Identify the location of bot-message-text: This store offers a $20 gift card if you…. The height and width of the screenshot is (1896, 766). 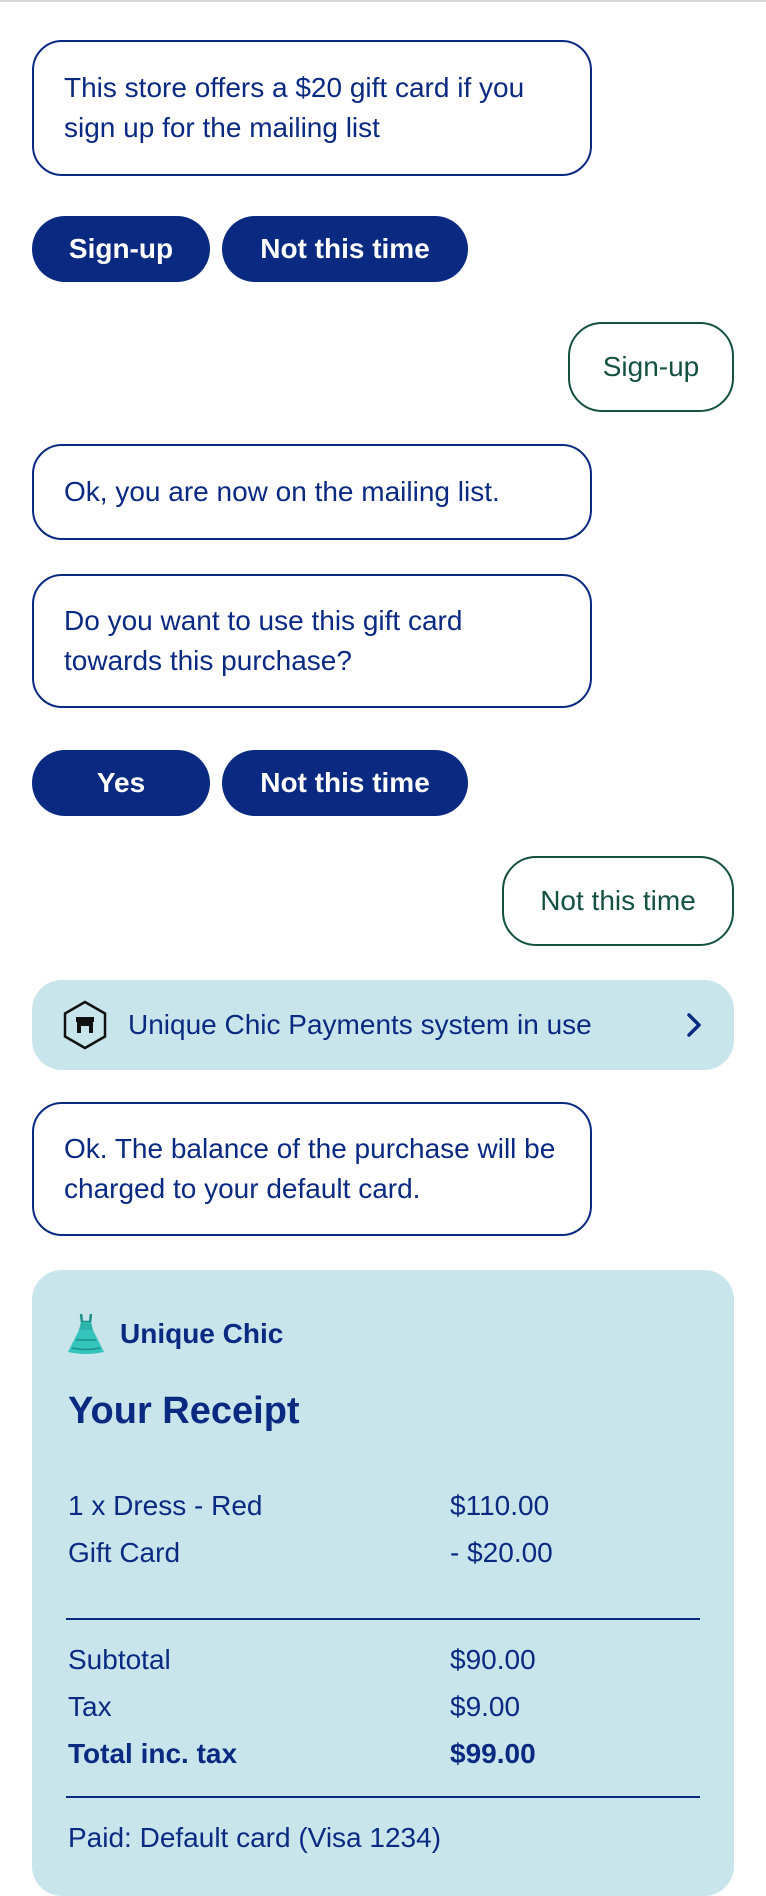
(294, 107).